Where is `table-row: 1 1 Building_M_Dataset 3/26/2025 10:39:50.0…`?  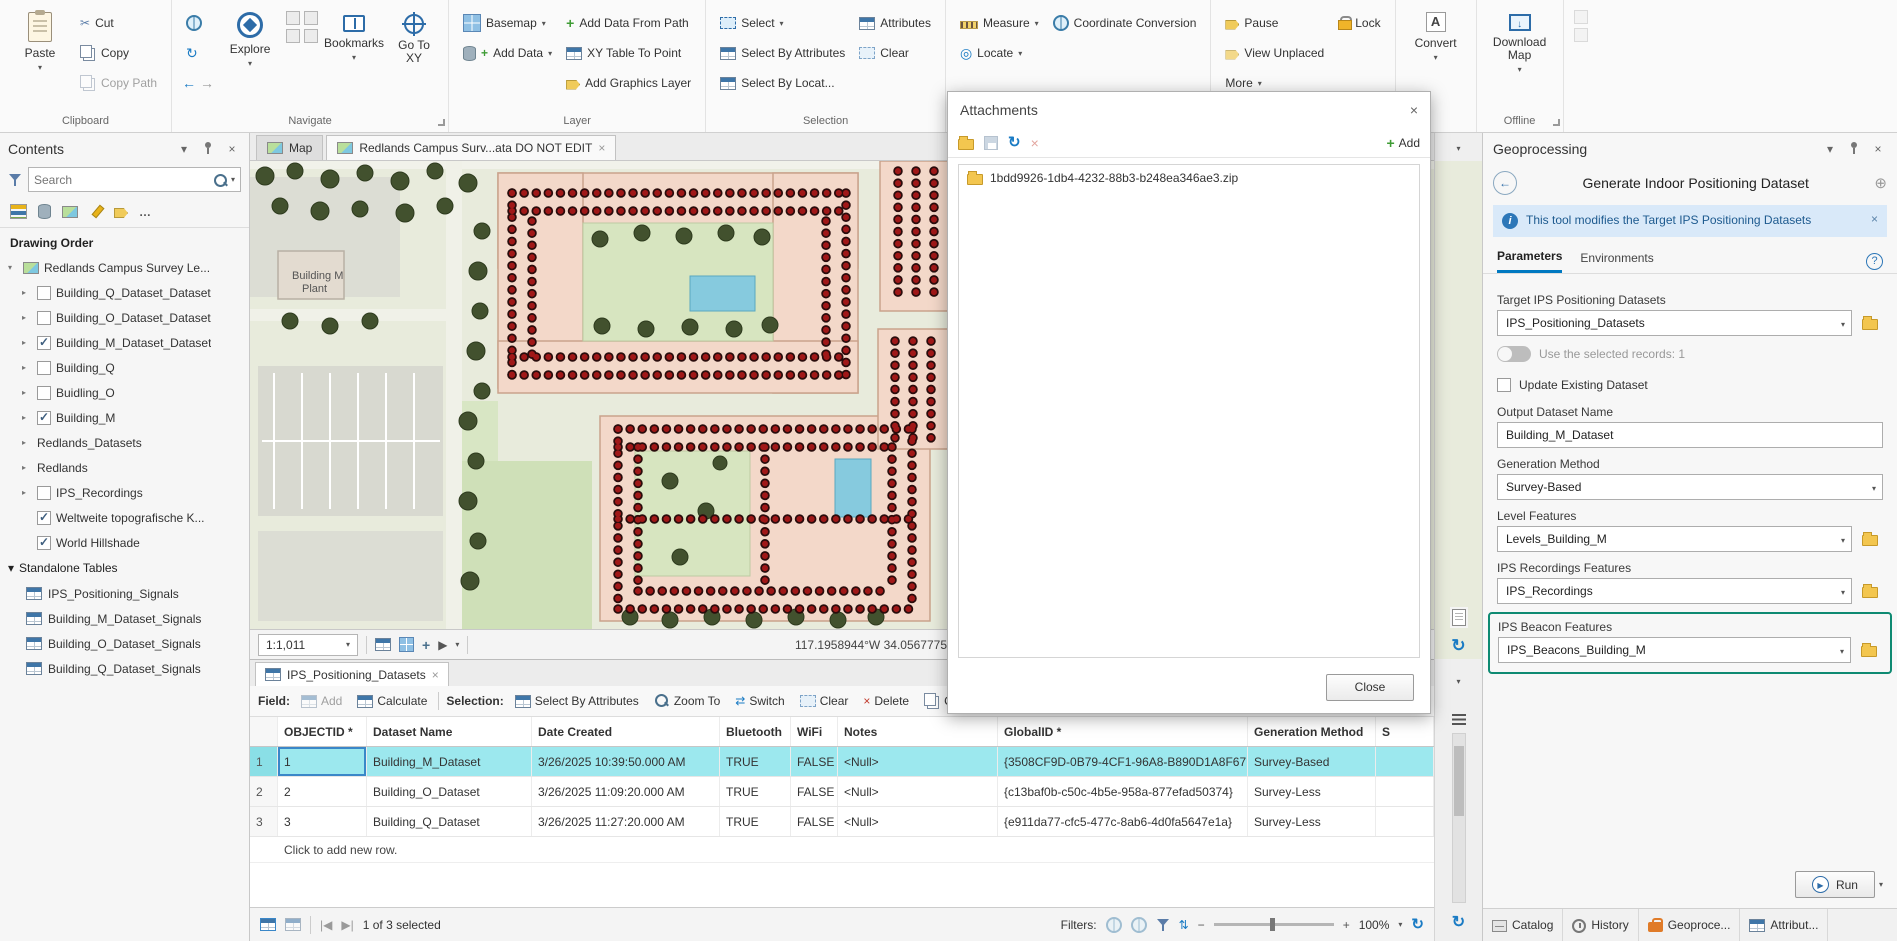
table-row: 1 1 Building_M_Dataset 3/26/2025 10:39:50.0… is located at coordinates (842, 762).